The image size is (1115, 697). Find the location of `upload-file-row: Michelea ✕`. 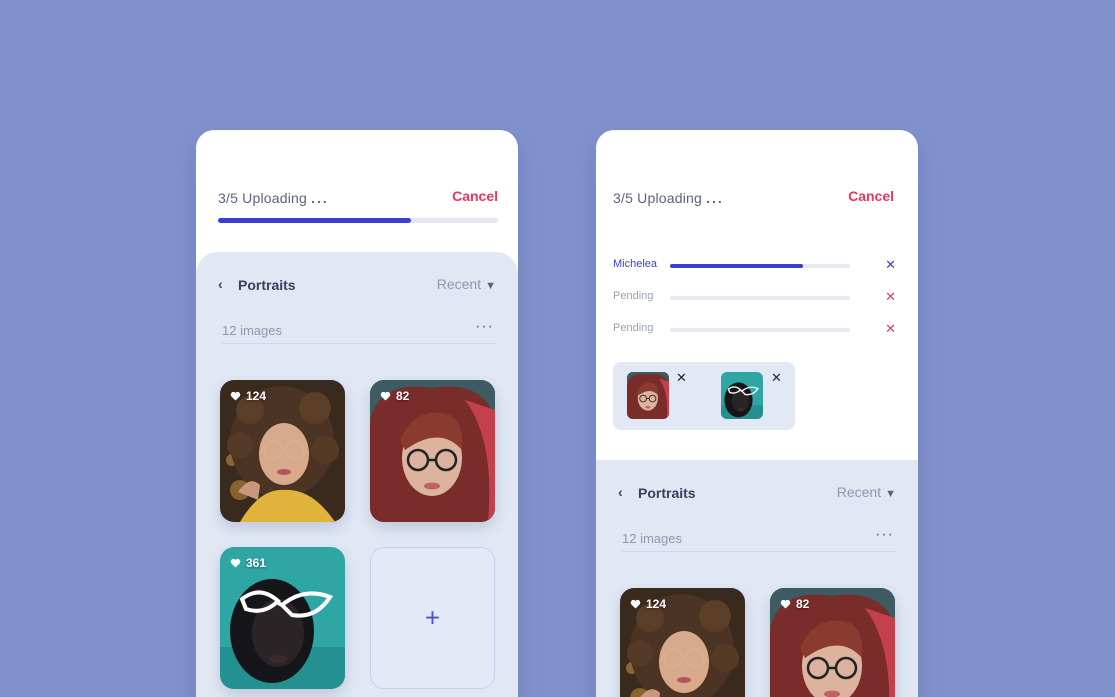

upload-file-row: Michelea ✕ is located at coordinates (754, 265).